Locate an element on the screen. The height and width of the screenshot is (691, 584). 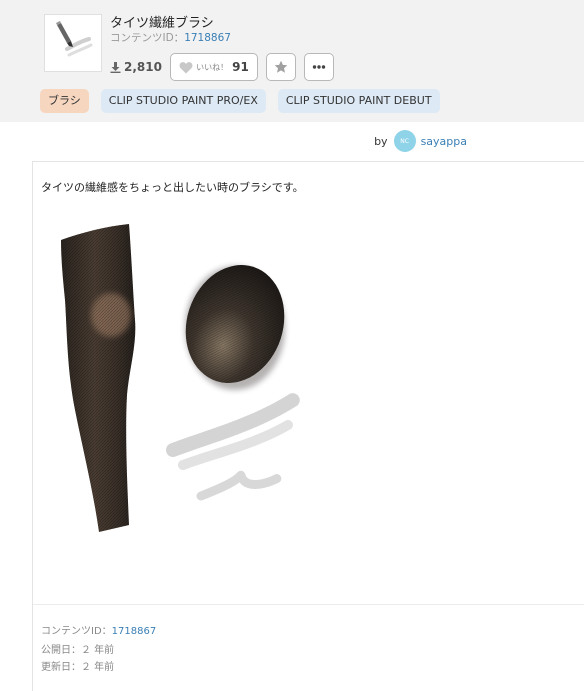
author-info: by NC sayappa is located at coordinates (420, 141).